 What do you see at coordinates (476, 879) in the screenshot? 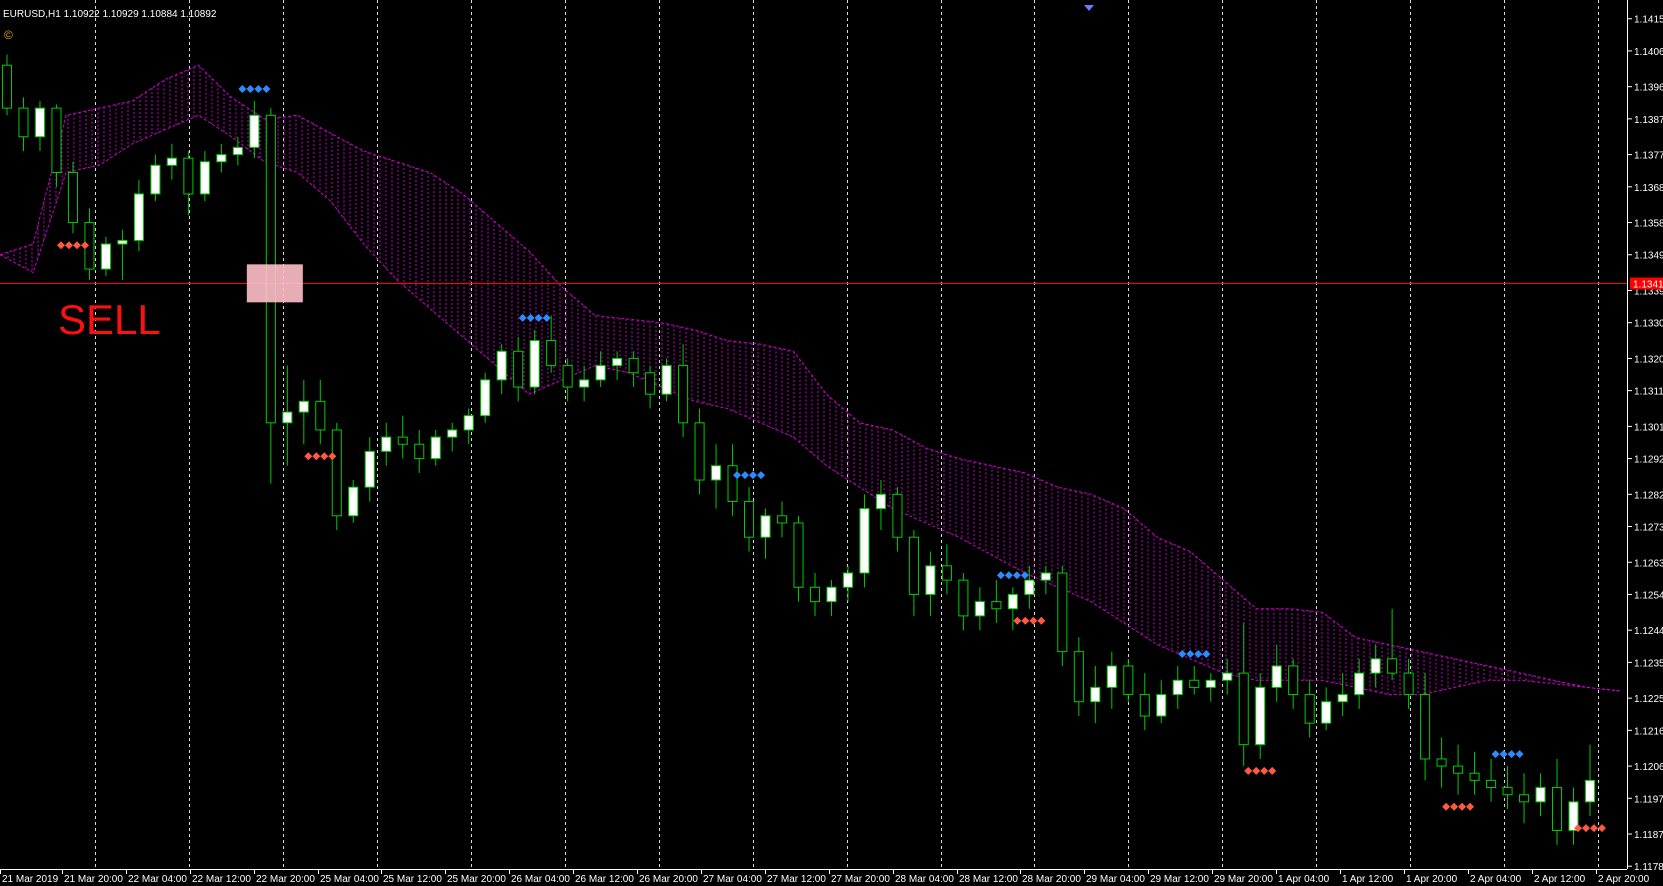
I see `time-tick-label: 25 Mar 20:00` at bounding box center [476, 879].